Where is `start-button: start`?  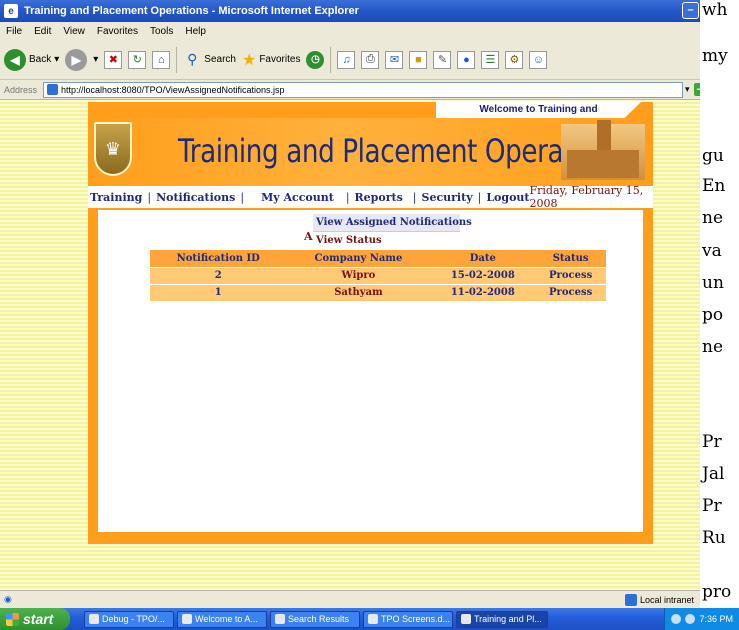 start-button: start is located at coordinates (35, 619).